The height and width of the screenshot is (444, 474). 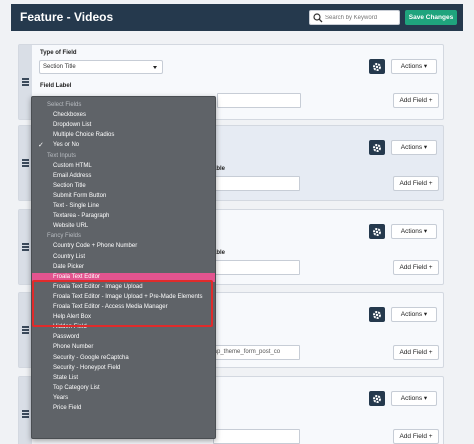 What do you see at coordinates (80, 195) in the screenshot?
I see `dropdown-option-label: Submit Form Button` at bounding box center [80, 195].